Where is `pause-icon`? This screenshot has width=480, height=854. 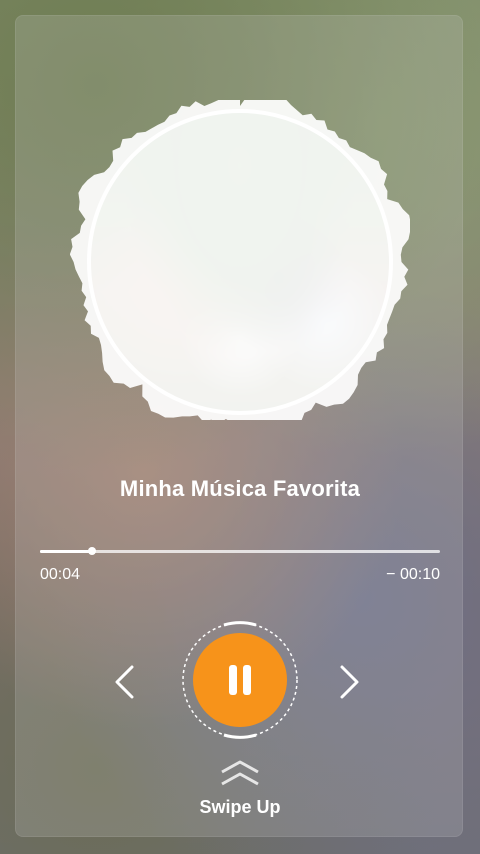
pause-icon is located at coordinates (240, 680).